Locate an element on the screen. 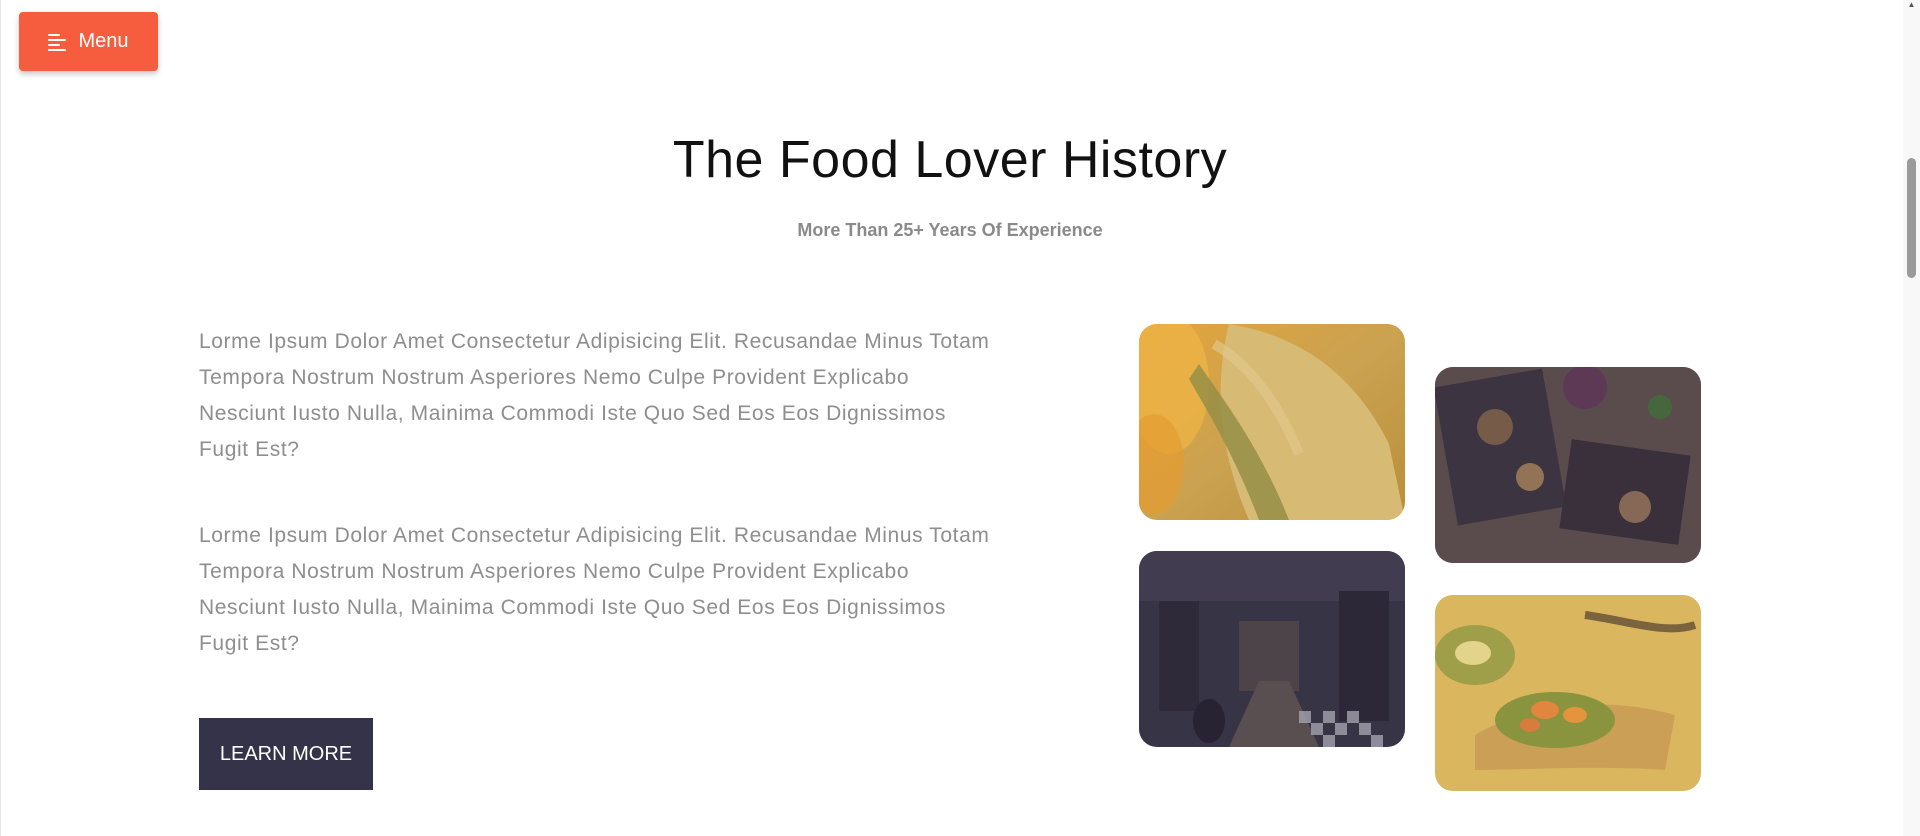 The height and width of the screenshot is (836, 1920). section-title: The Food Lover History is located at coordinates (950, 160).